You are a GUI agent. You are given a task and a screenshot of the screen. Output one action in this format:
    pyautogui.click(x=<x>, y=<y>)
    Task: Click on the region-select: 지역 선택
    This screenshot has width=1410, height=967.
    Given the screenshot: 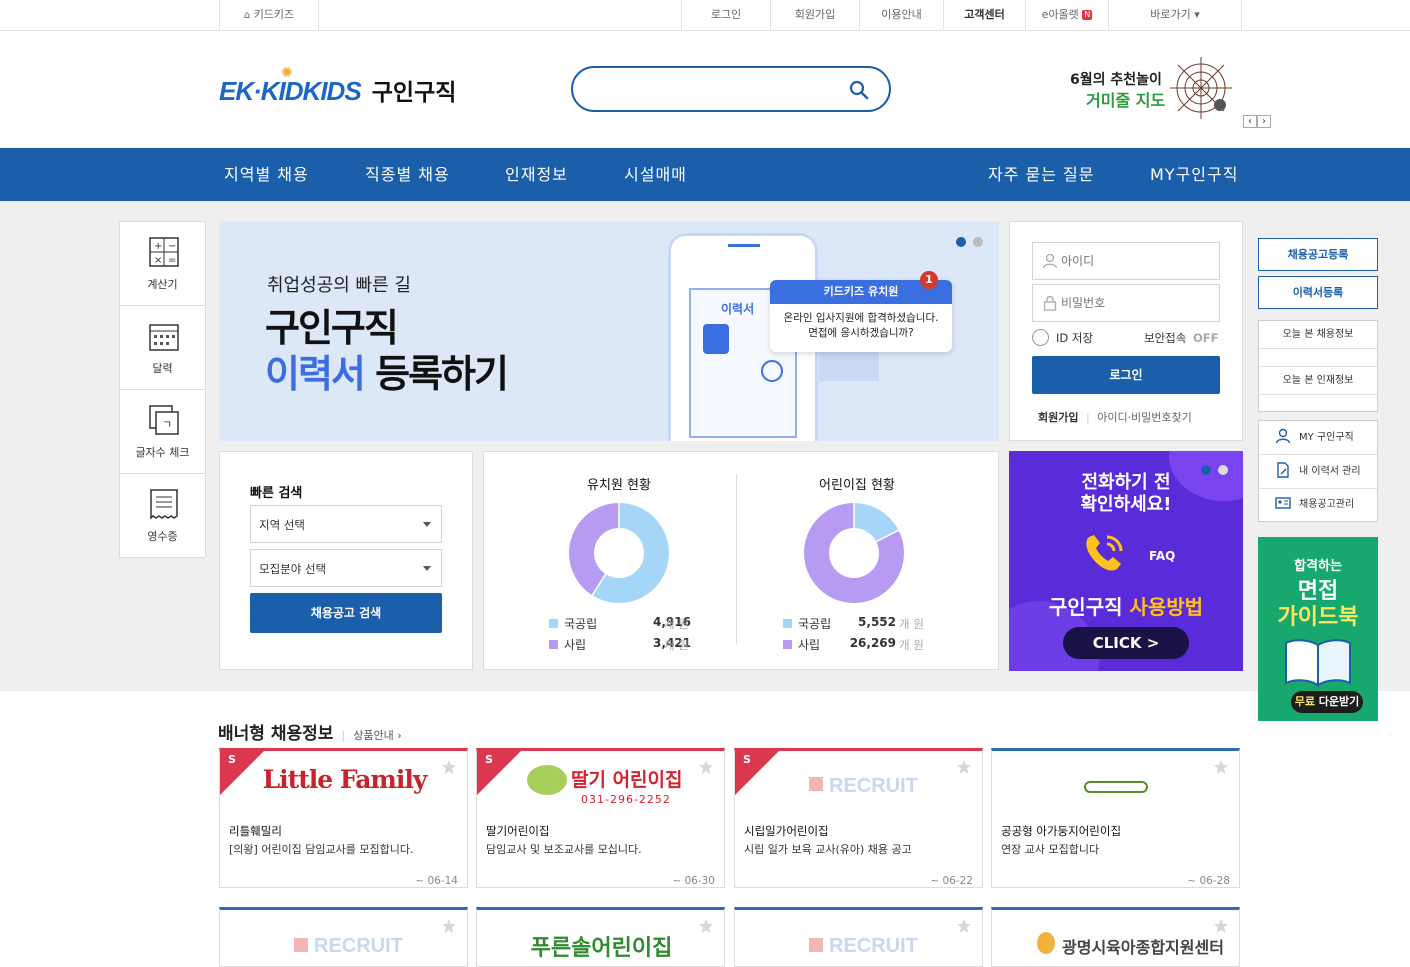 What is the action you would take?
    pyautogui.click(x=346, y=524)
    